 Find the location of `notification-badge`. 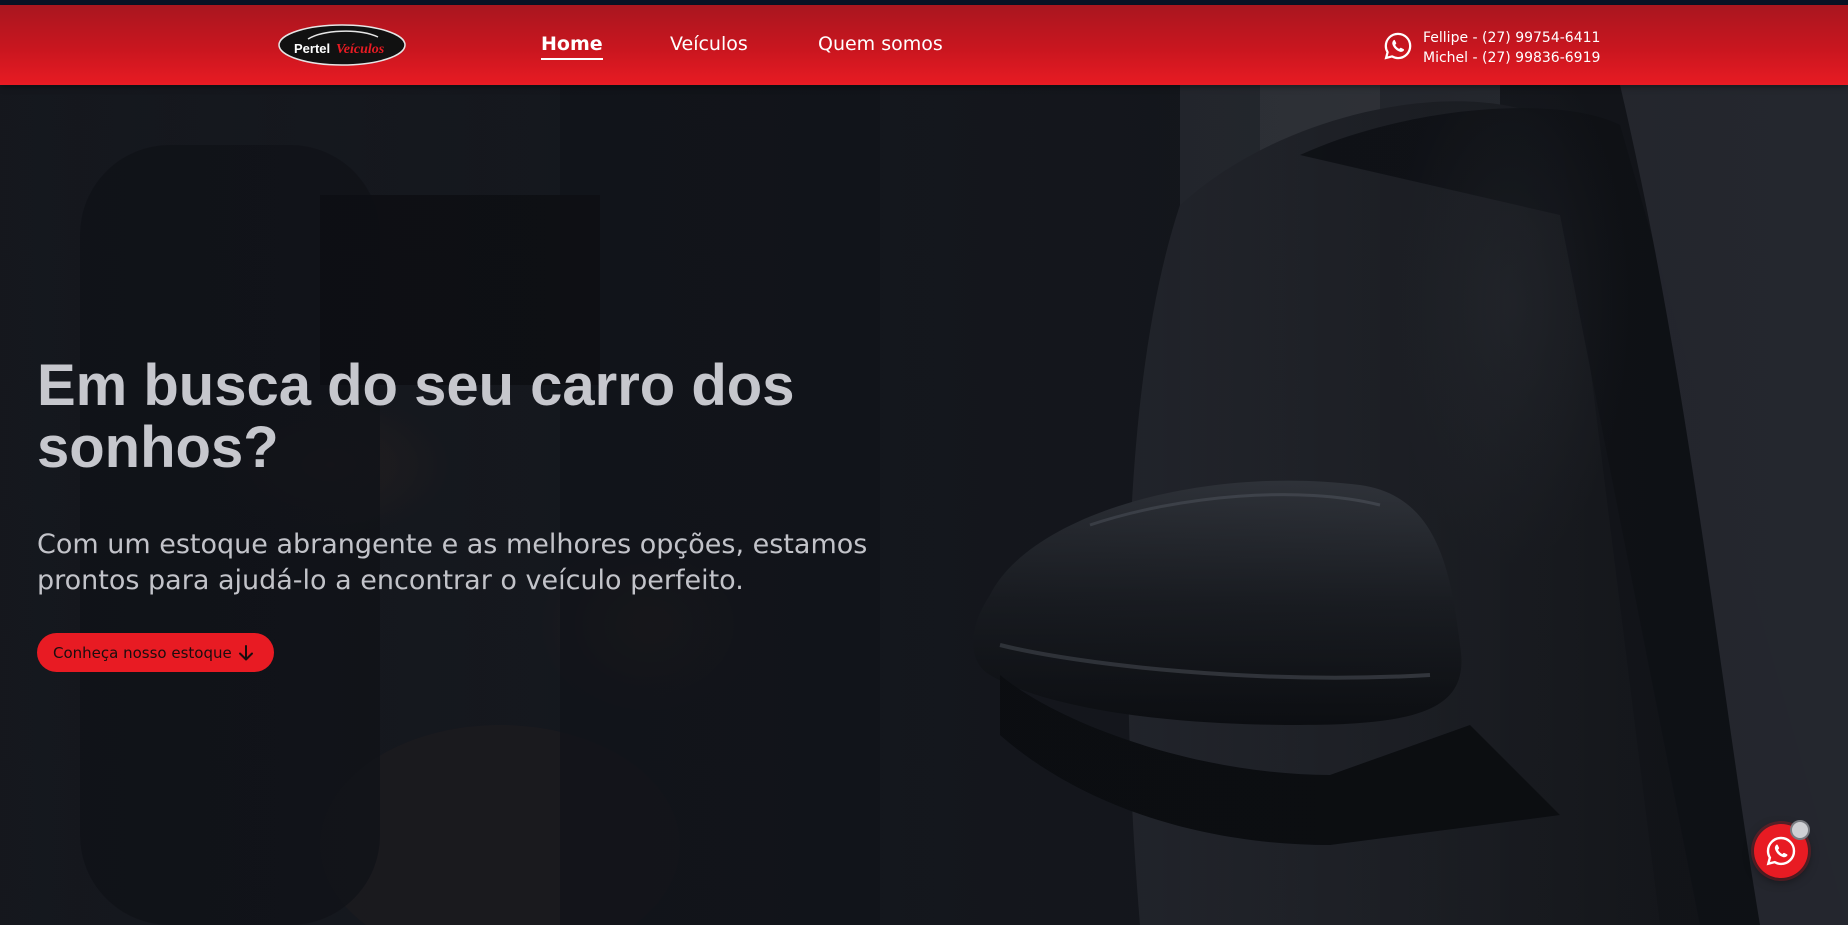

notification-badge is located at coordinates (1800, 830).